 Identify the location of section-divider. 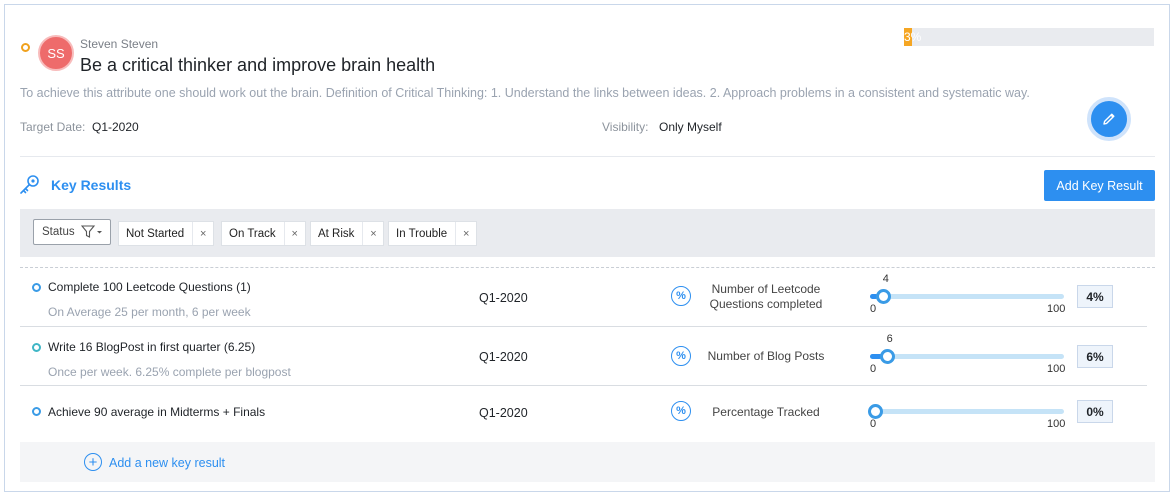
(587, 156).